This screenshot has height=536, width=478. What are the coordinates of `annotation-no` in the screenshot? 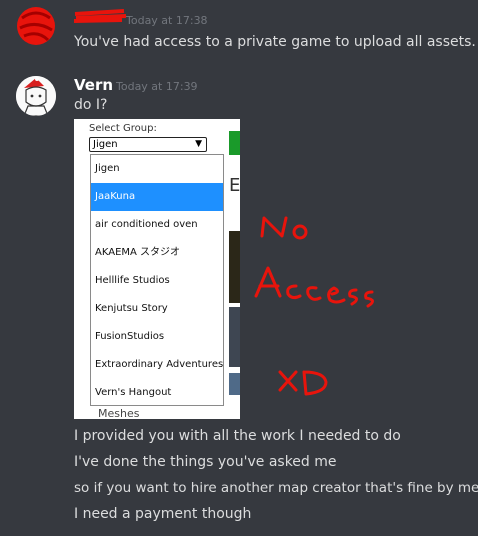 It's located at (284, 228).